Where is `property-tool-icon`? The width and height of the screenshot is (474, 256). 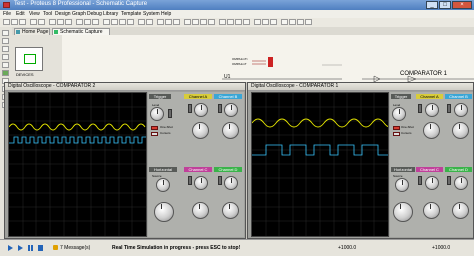 property-tool-icon is located at coordinates (273, 22).